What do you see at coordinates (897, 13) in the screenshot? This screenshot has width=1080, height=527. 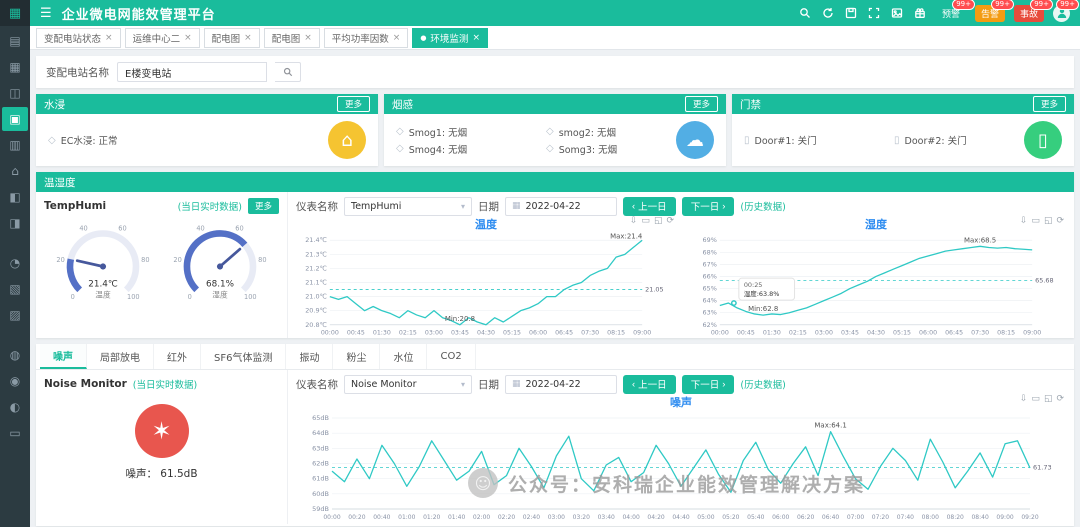 I see `screenshot-icon` at bounding box center [897, 13].